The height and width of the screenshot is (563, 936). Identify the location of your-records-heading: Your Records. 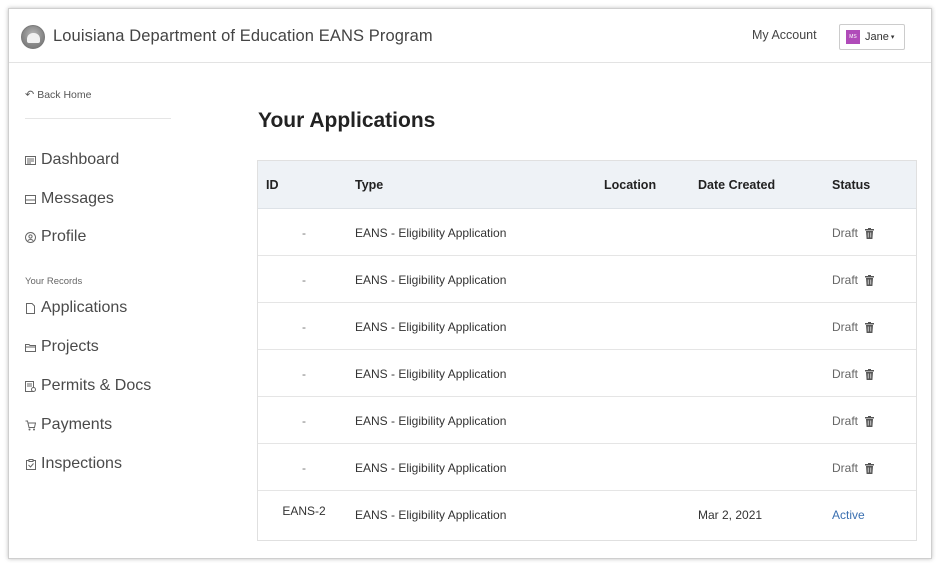
(54, 281).